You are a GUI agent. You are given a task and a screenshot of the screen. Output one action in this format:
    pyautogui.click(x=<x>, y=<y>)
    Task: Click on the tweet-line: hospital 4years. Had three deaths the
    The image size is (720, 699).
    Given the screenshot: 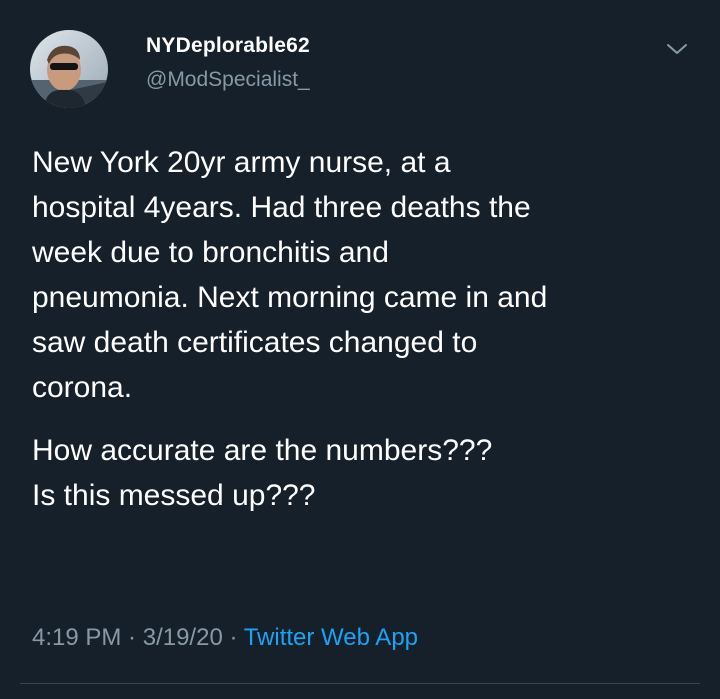 What is the action you would take?
    pyautogui.click(x=281, y=207)
    